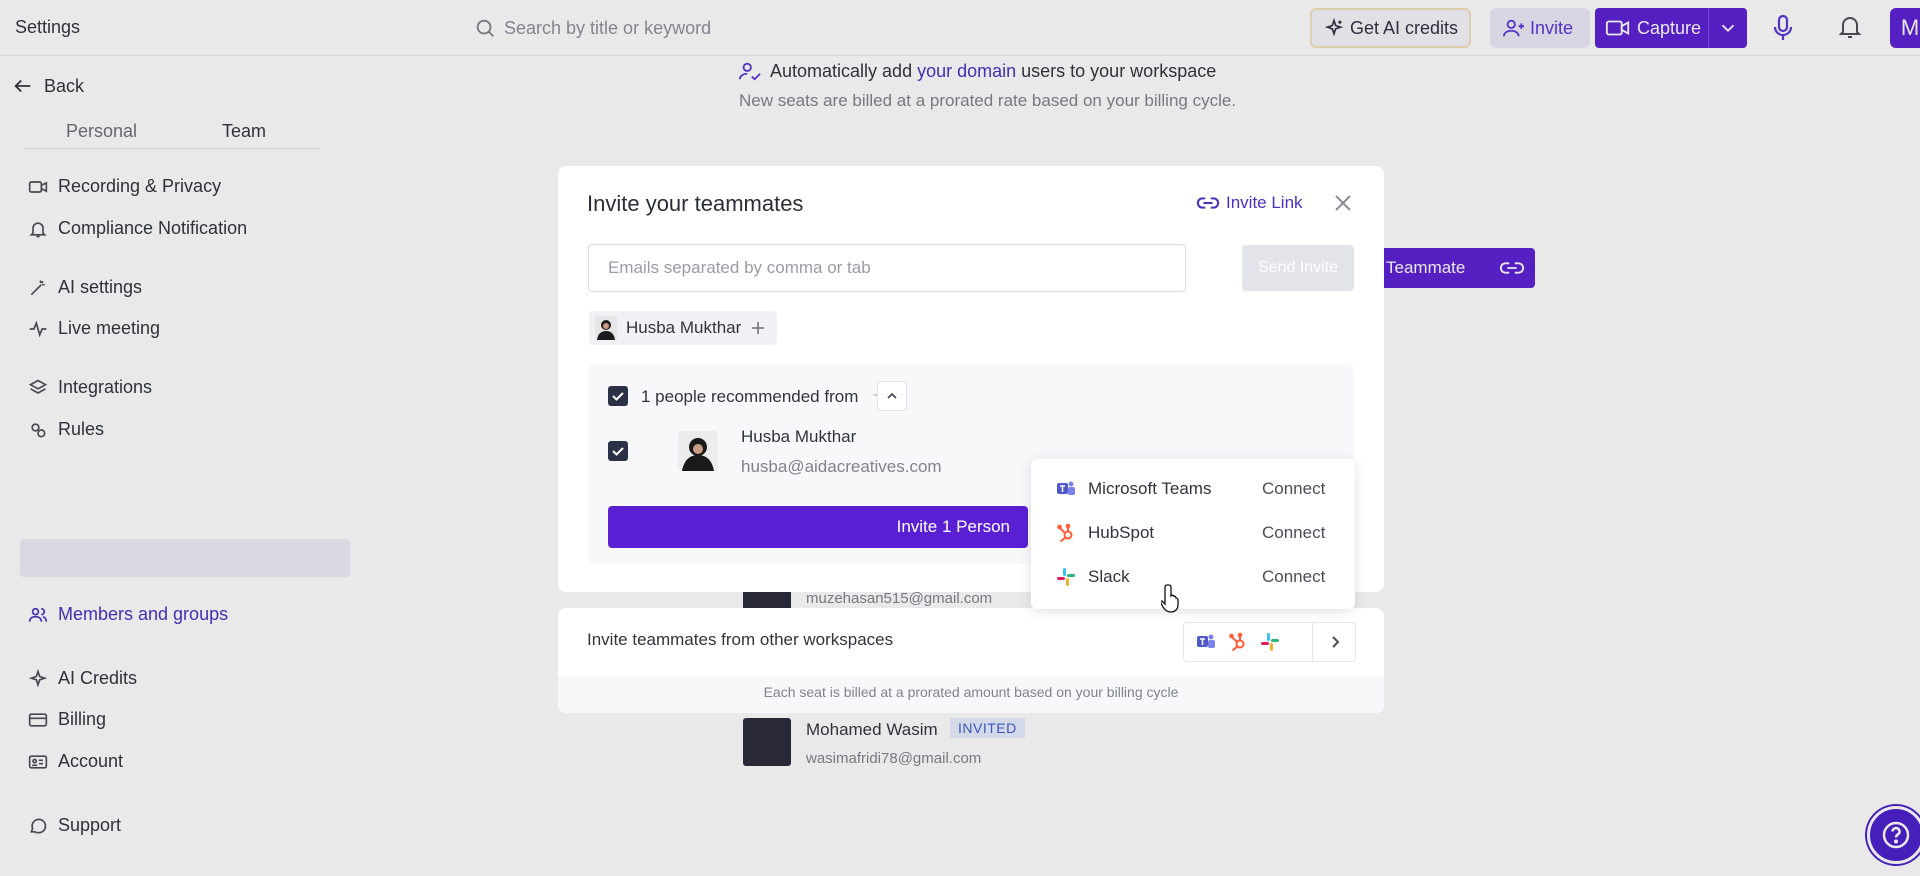 The width and height of the screenshot is (1920, 876). I want to click on chevron-right-icon, so click(1336, 642).